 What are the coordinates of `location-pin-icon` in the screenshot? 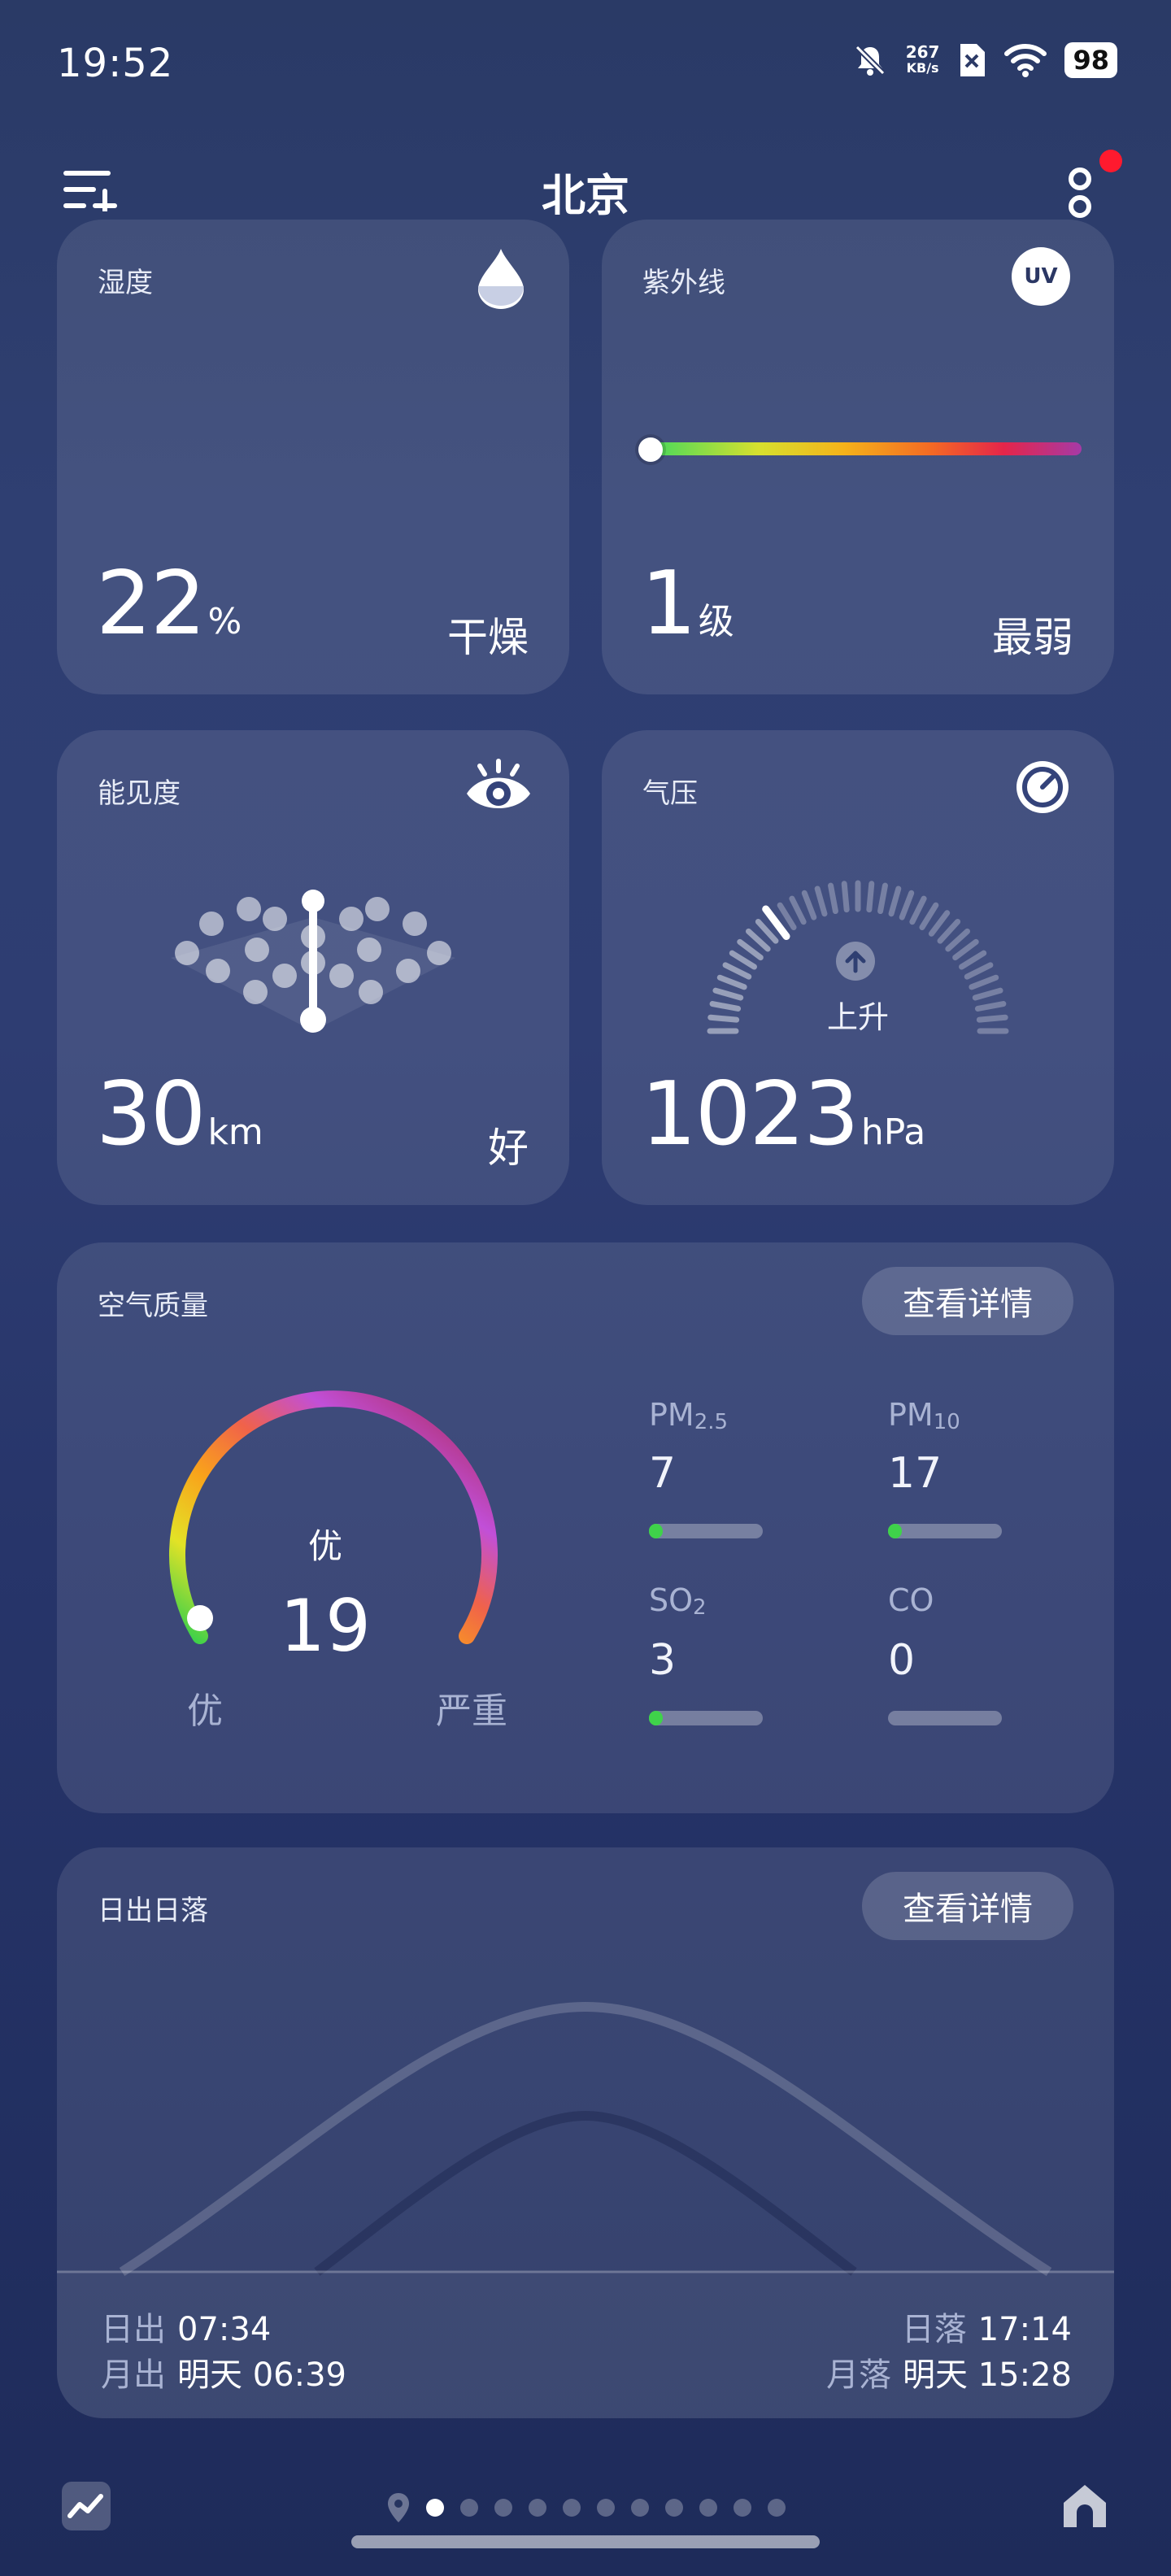 It's located at (399, 2508).